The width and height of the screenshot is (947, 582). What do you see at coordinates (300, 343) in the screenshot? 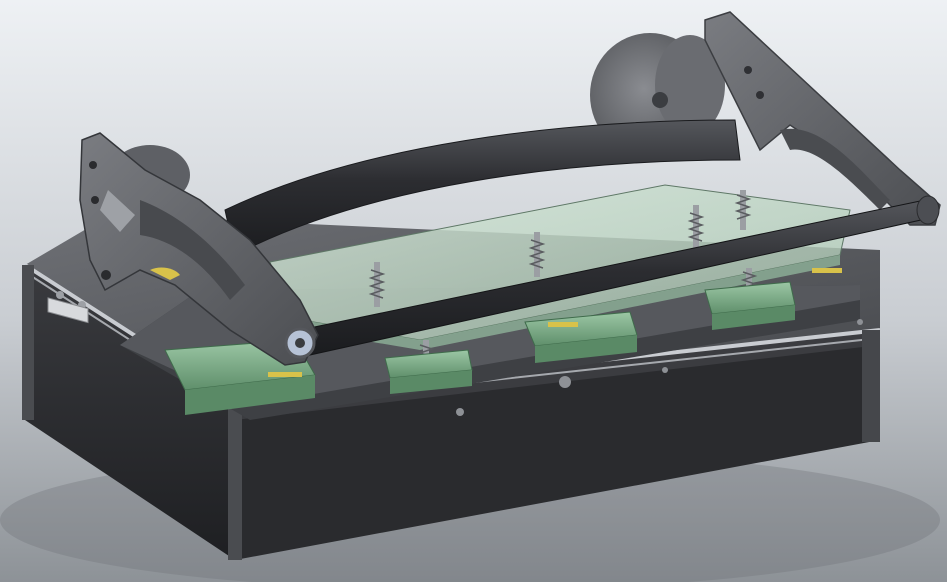
I see `left-arm-pivot-center` at bounding box center [300, 343].